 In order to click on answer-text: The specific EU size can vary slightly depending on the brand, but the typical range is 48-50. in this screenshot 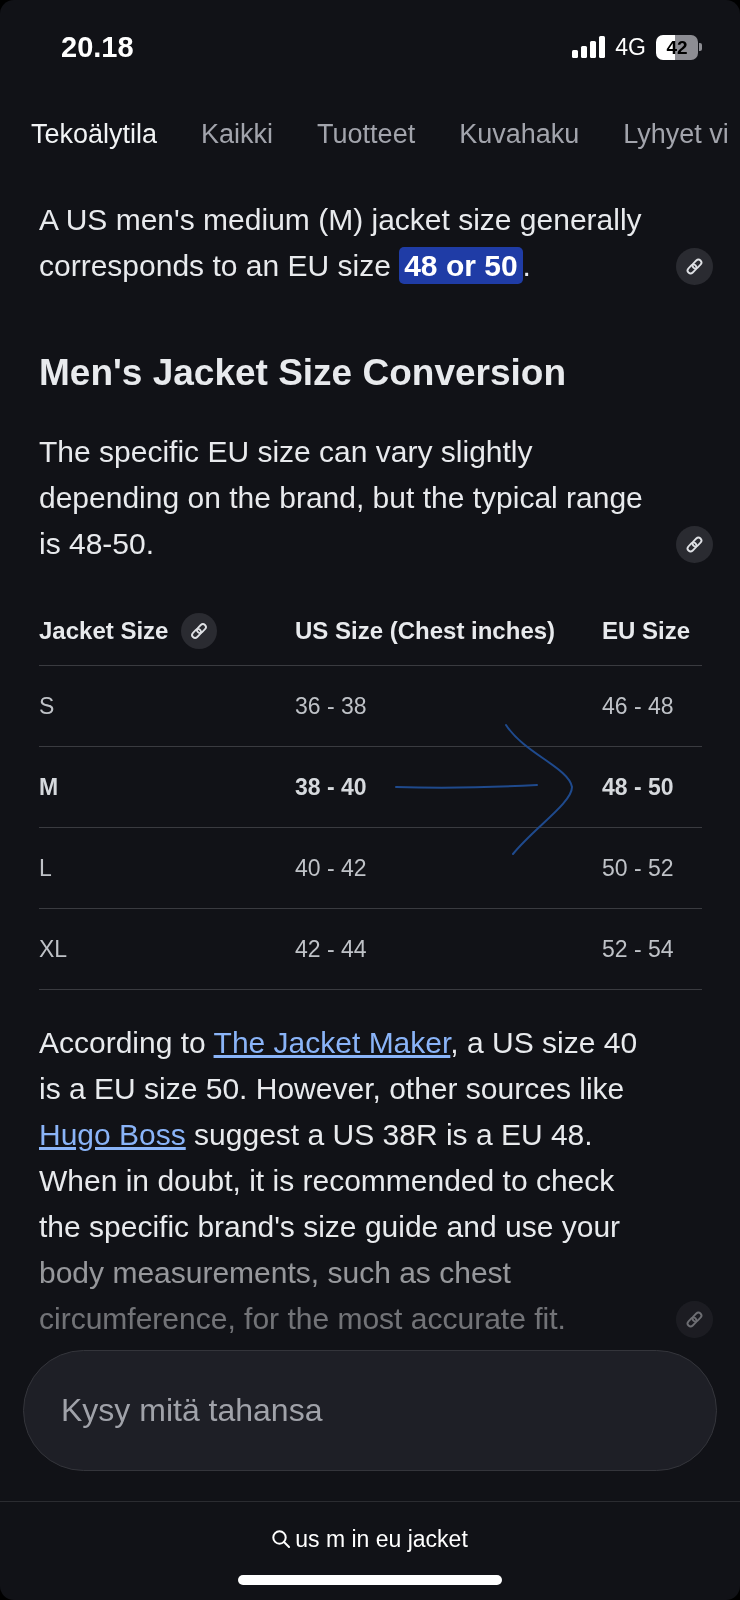, I will do `click(341, 498)`.